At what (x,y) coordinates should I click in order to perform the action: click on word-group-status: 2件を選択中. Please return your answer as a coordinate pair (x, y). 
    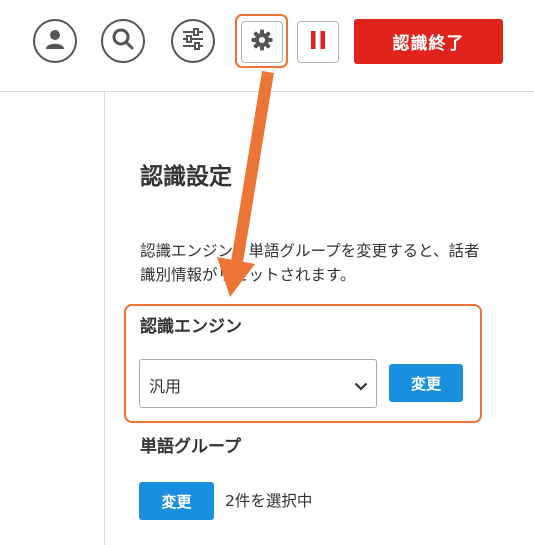
    Looking at the image, I should click on (269, 501).